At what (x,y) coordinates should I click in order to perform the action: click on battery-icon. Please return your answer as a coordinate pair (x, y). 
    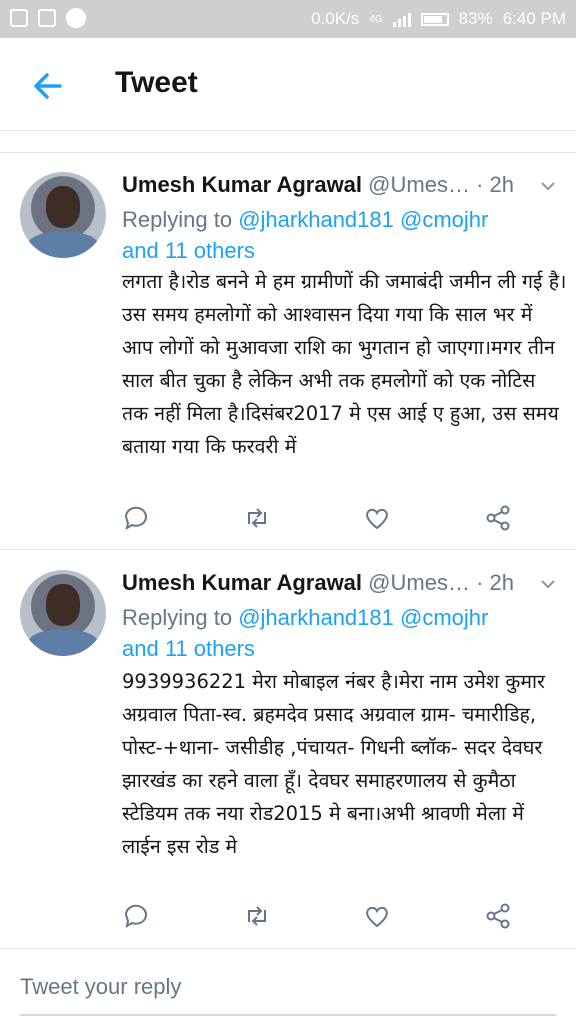
    Looking at the image, I should click on (434, 19).